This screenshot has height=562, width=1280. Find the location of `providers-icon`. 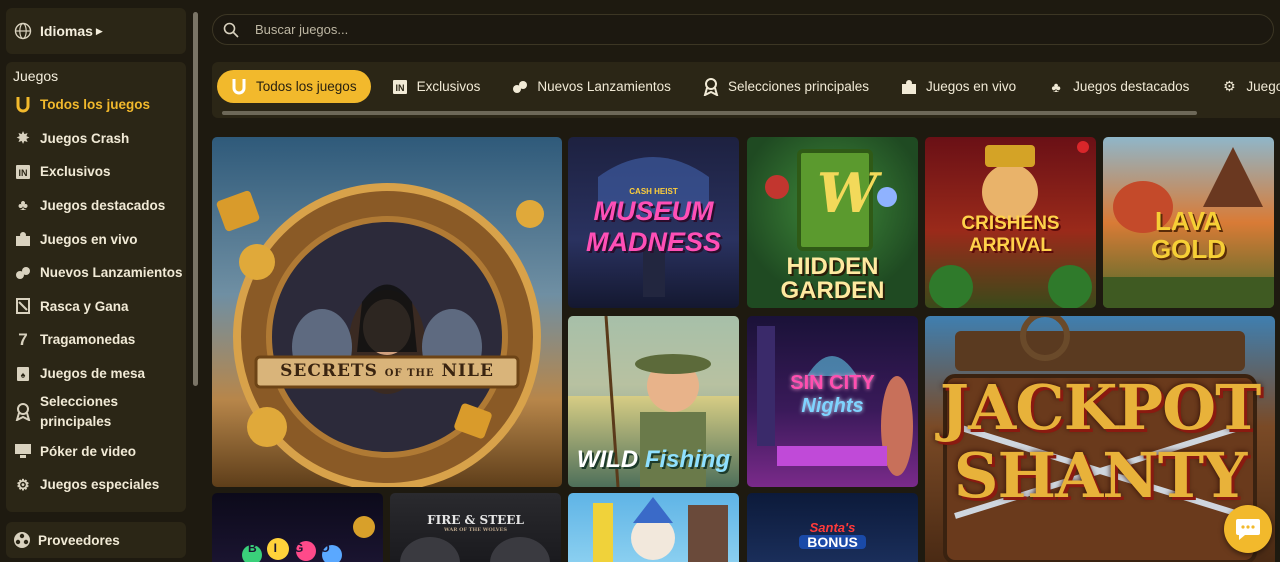

providers-icon is located at coordinates (22, 540).